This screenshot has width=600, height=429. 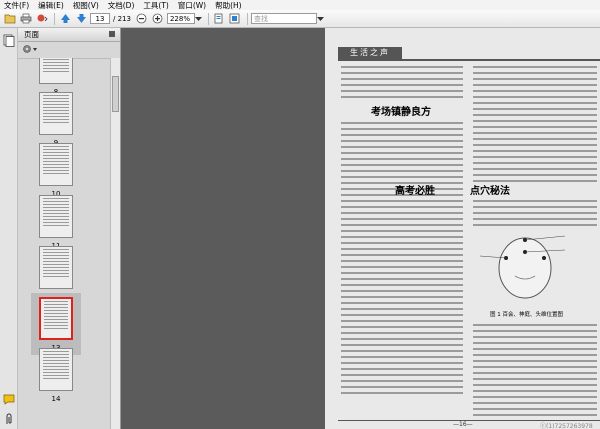 What do you see at coordinates (415, 191) in the screenshot?
I see `section-heading: 高考必胜` at bounding box center [415, 191].